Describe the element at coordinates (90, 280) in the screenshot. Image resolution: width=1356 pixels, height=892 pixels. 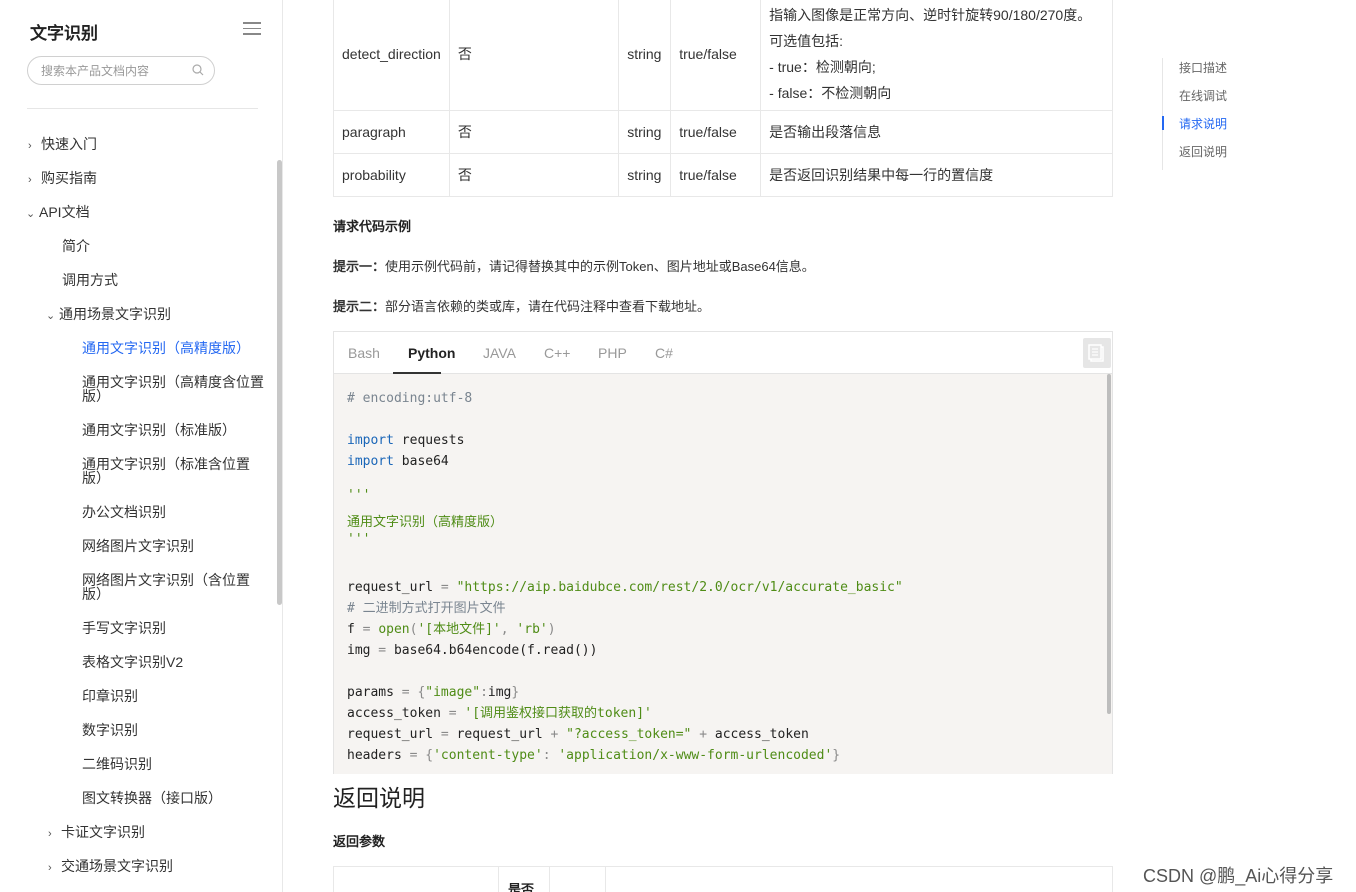
I see `sidebar-item-call-method: 调用方式` at that location.